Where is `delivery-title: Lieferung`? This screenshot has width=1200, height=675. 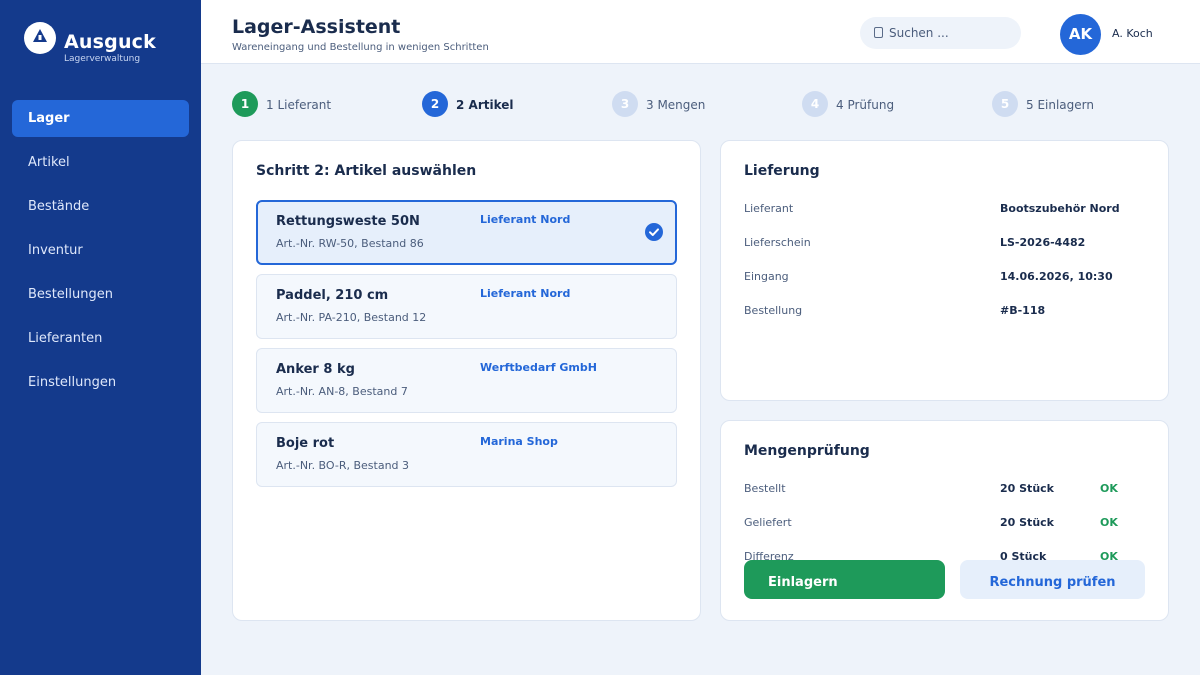 delivery-title: Lieferung is located at coordinates (782, 171).